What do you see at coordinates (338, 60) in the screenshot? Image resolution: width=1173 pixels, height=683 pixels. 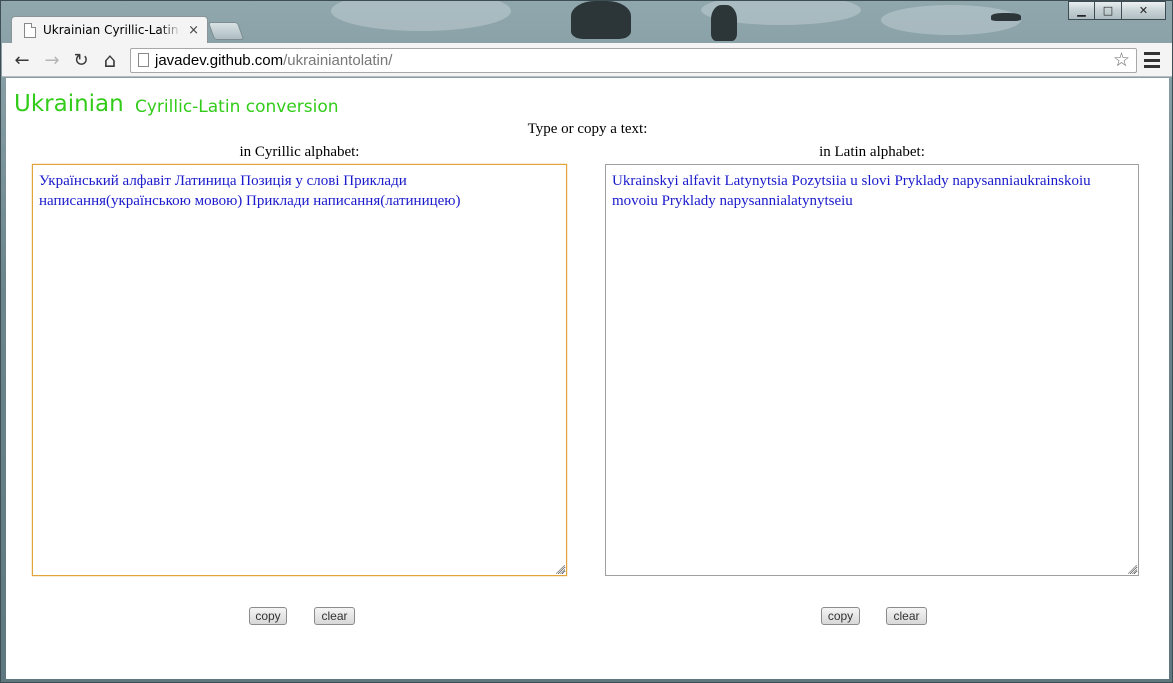 I see `url-path: /ukrainiantolatin/` at bounding box center [338, 60].